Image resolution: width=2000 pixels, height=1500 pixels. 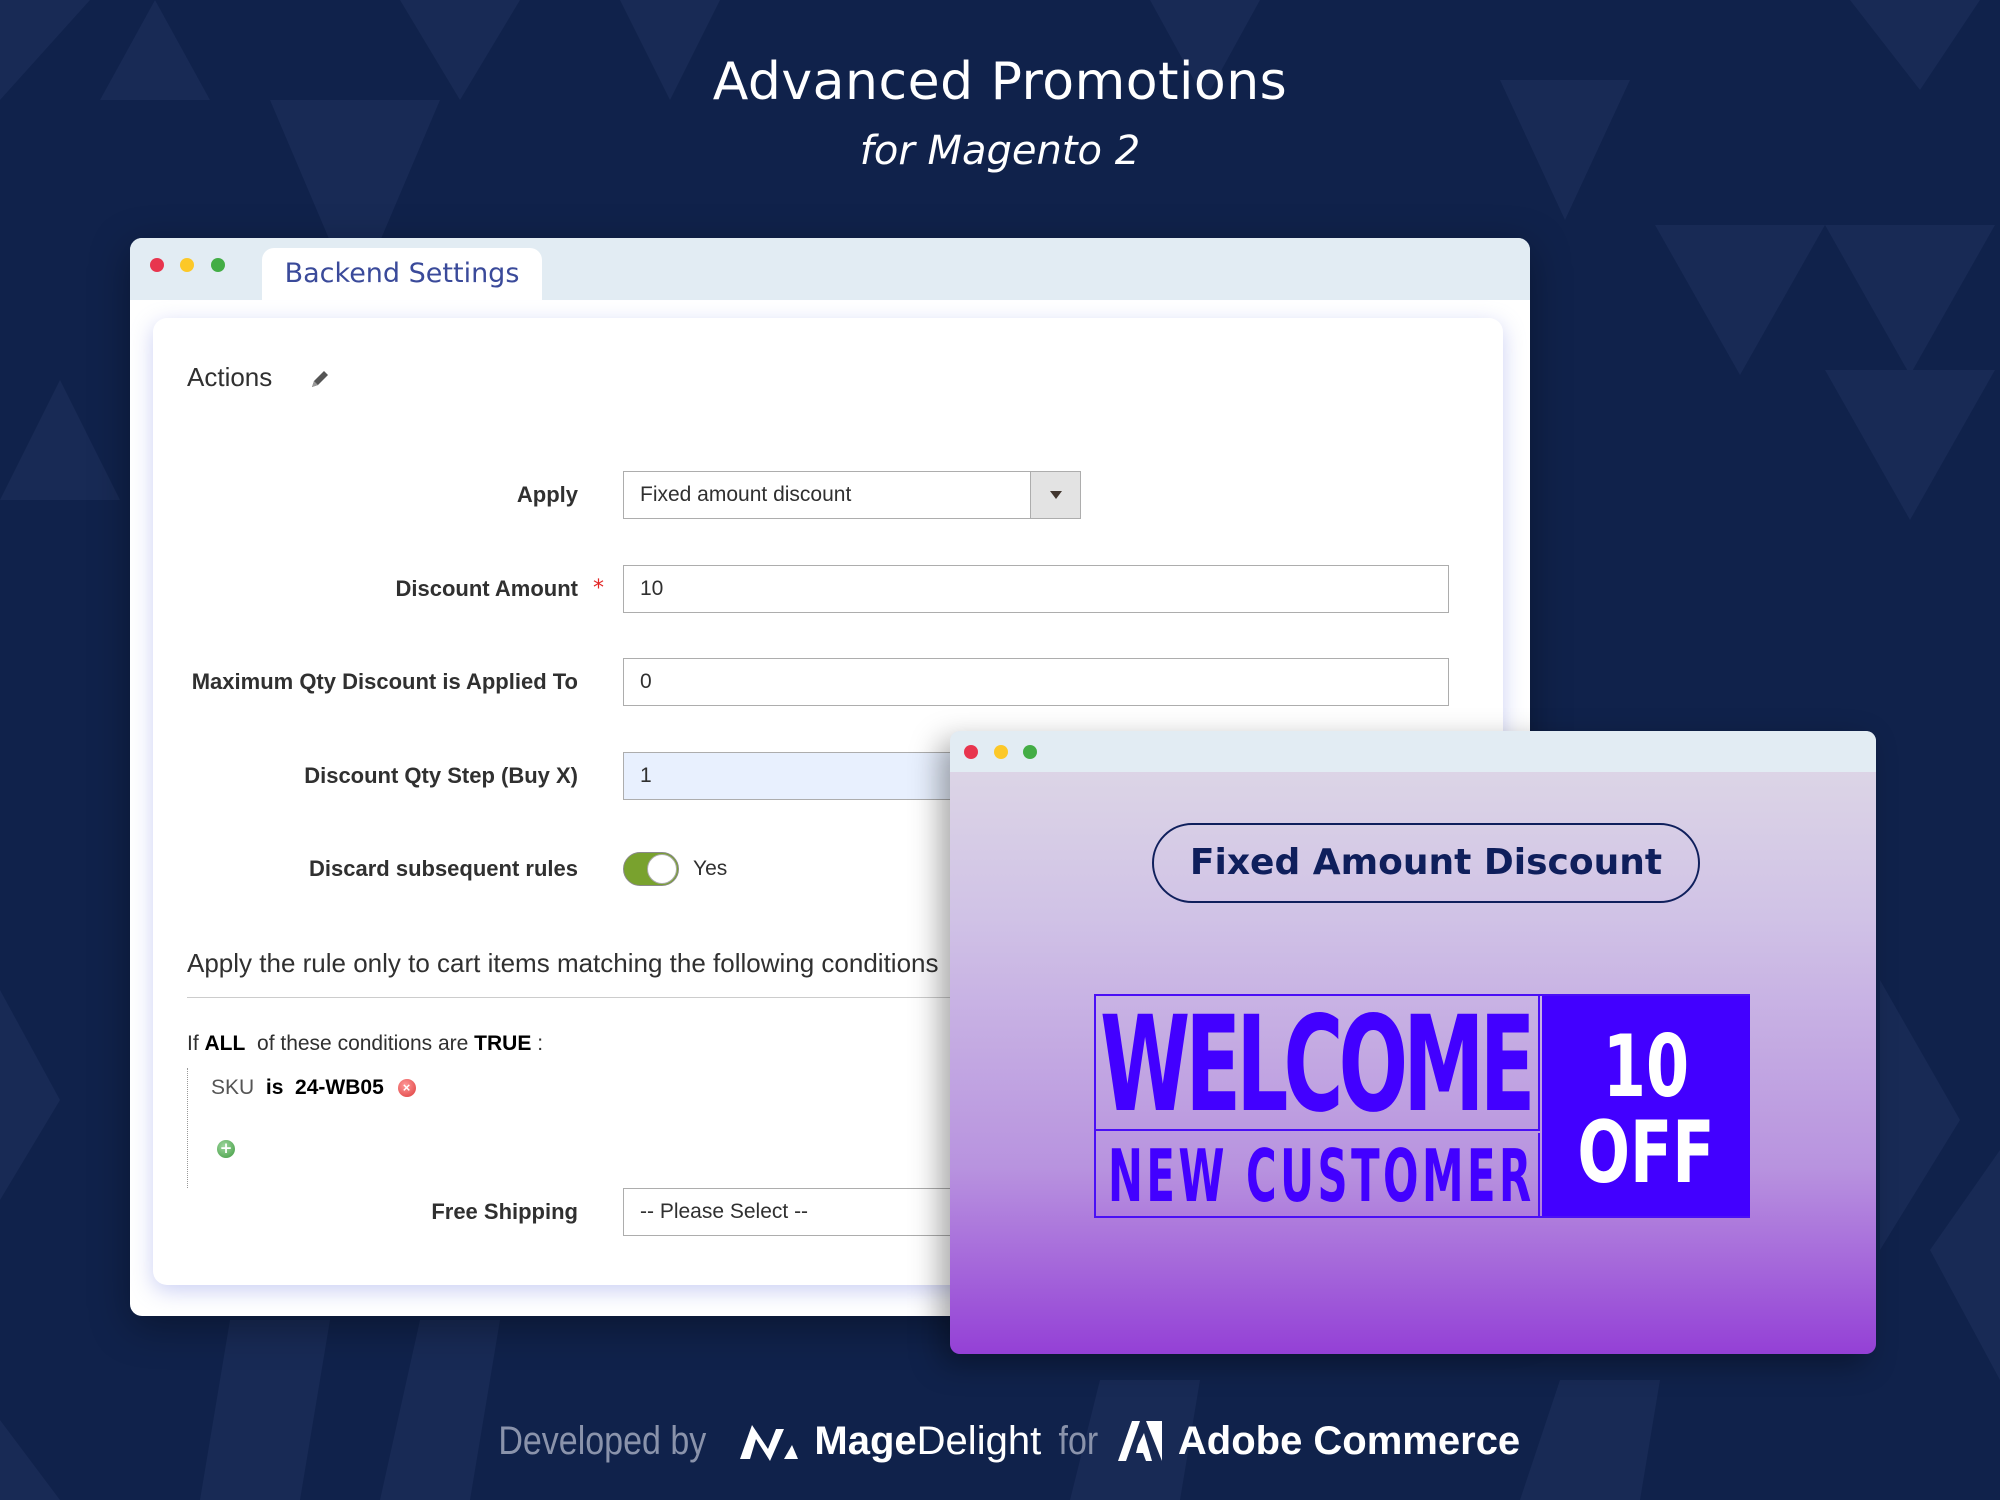 I want to click on developed-by-text: Developed by, so click(x=602, y=1440).